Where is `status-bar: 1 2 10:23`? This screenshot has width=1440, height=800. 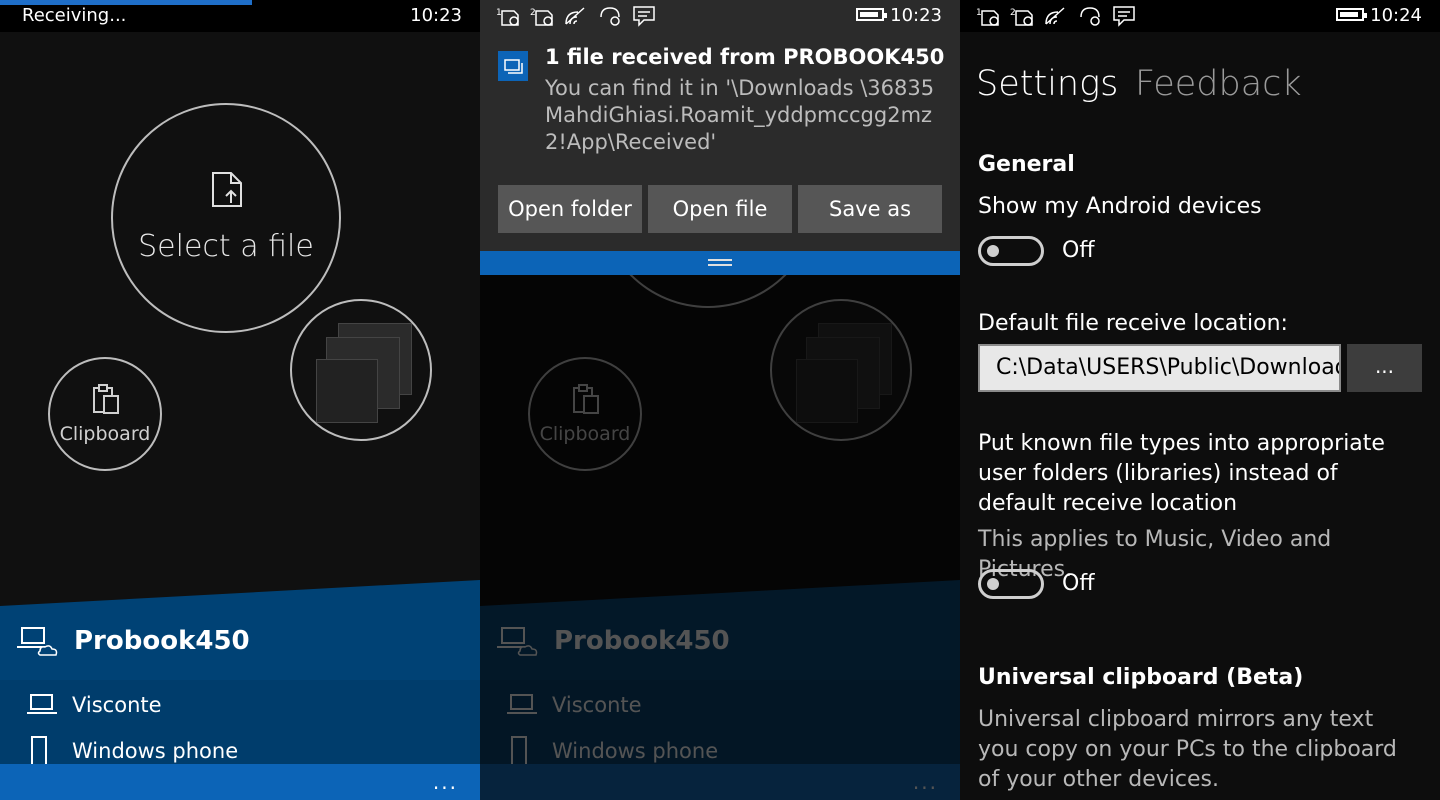 status-bar: 1 2 10:23 is located at coordinates (720, 16).